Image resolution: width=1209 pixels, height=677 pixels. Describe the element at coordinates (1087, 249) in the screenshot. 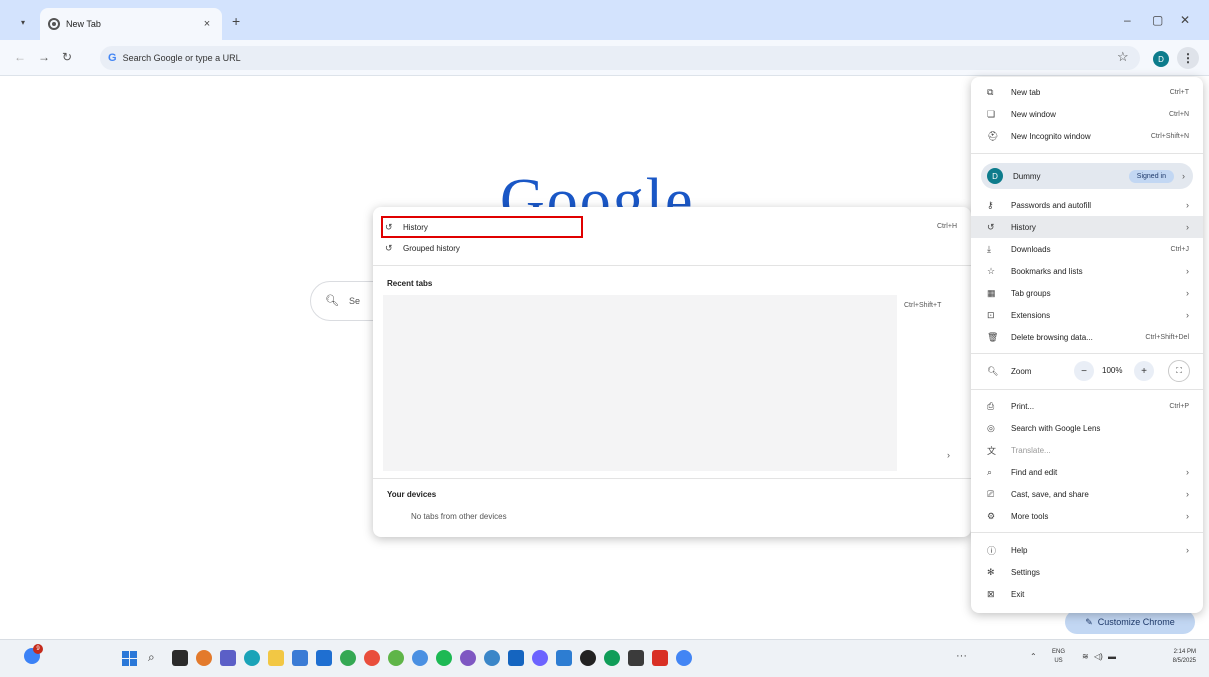

I see `menu-item-downloads: ⤓ Downloads Ctrl+J` at that location.